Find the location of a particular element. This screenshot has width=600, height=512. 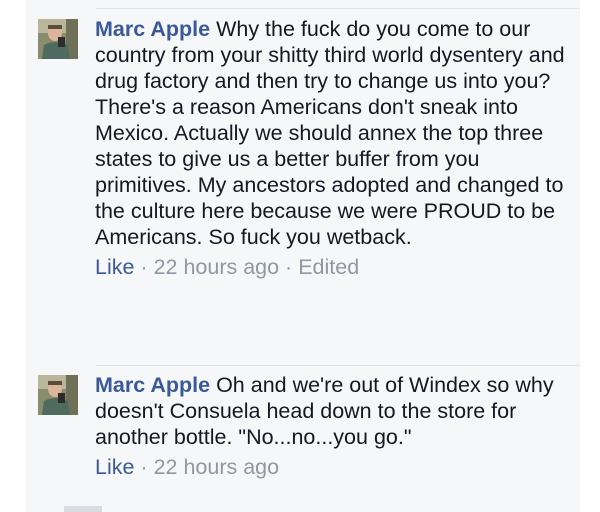

edited-label: Edited is located at coordinates (328, 267).